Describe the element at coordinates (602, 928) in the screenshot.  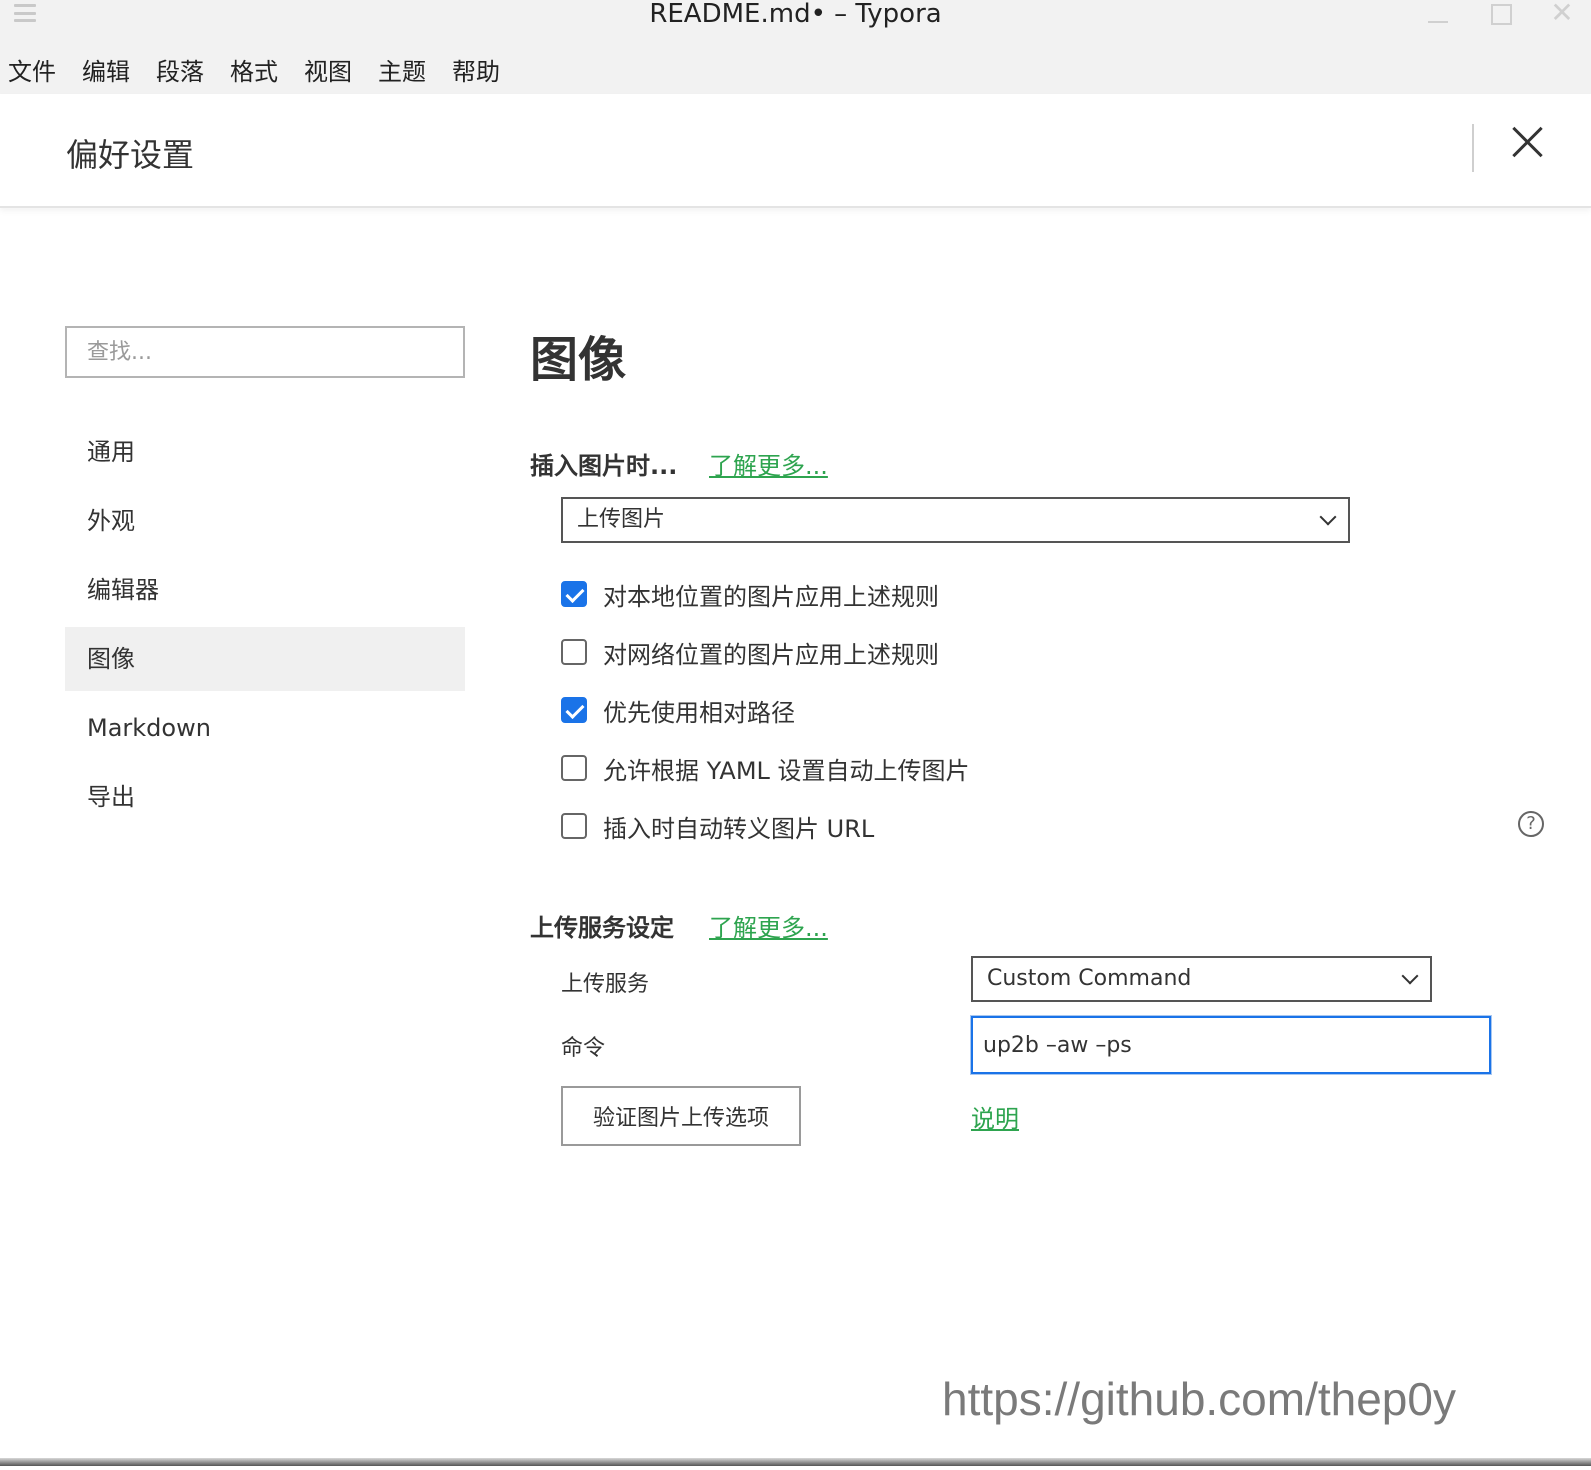
I see `upload-section-title: 上传服务设定` at that location.